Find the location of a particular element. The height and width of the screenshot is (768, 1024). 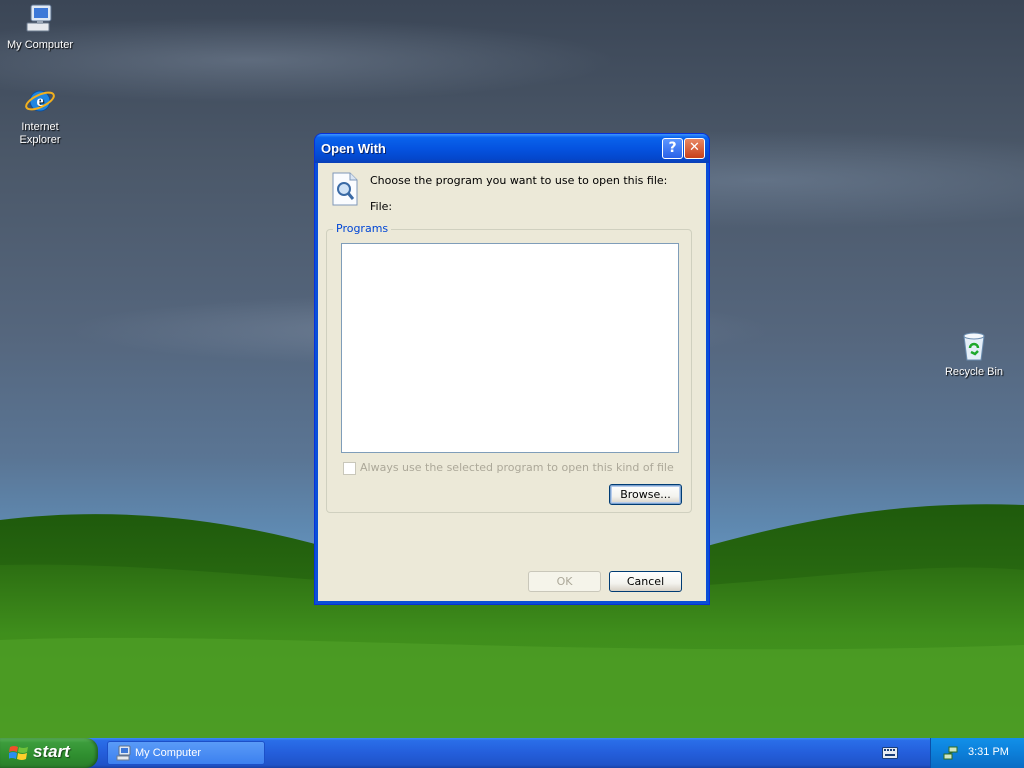

start-label: start is located at coordinates (51, 751).